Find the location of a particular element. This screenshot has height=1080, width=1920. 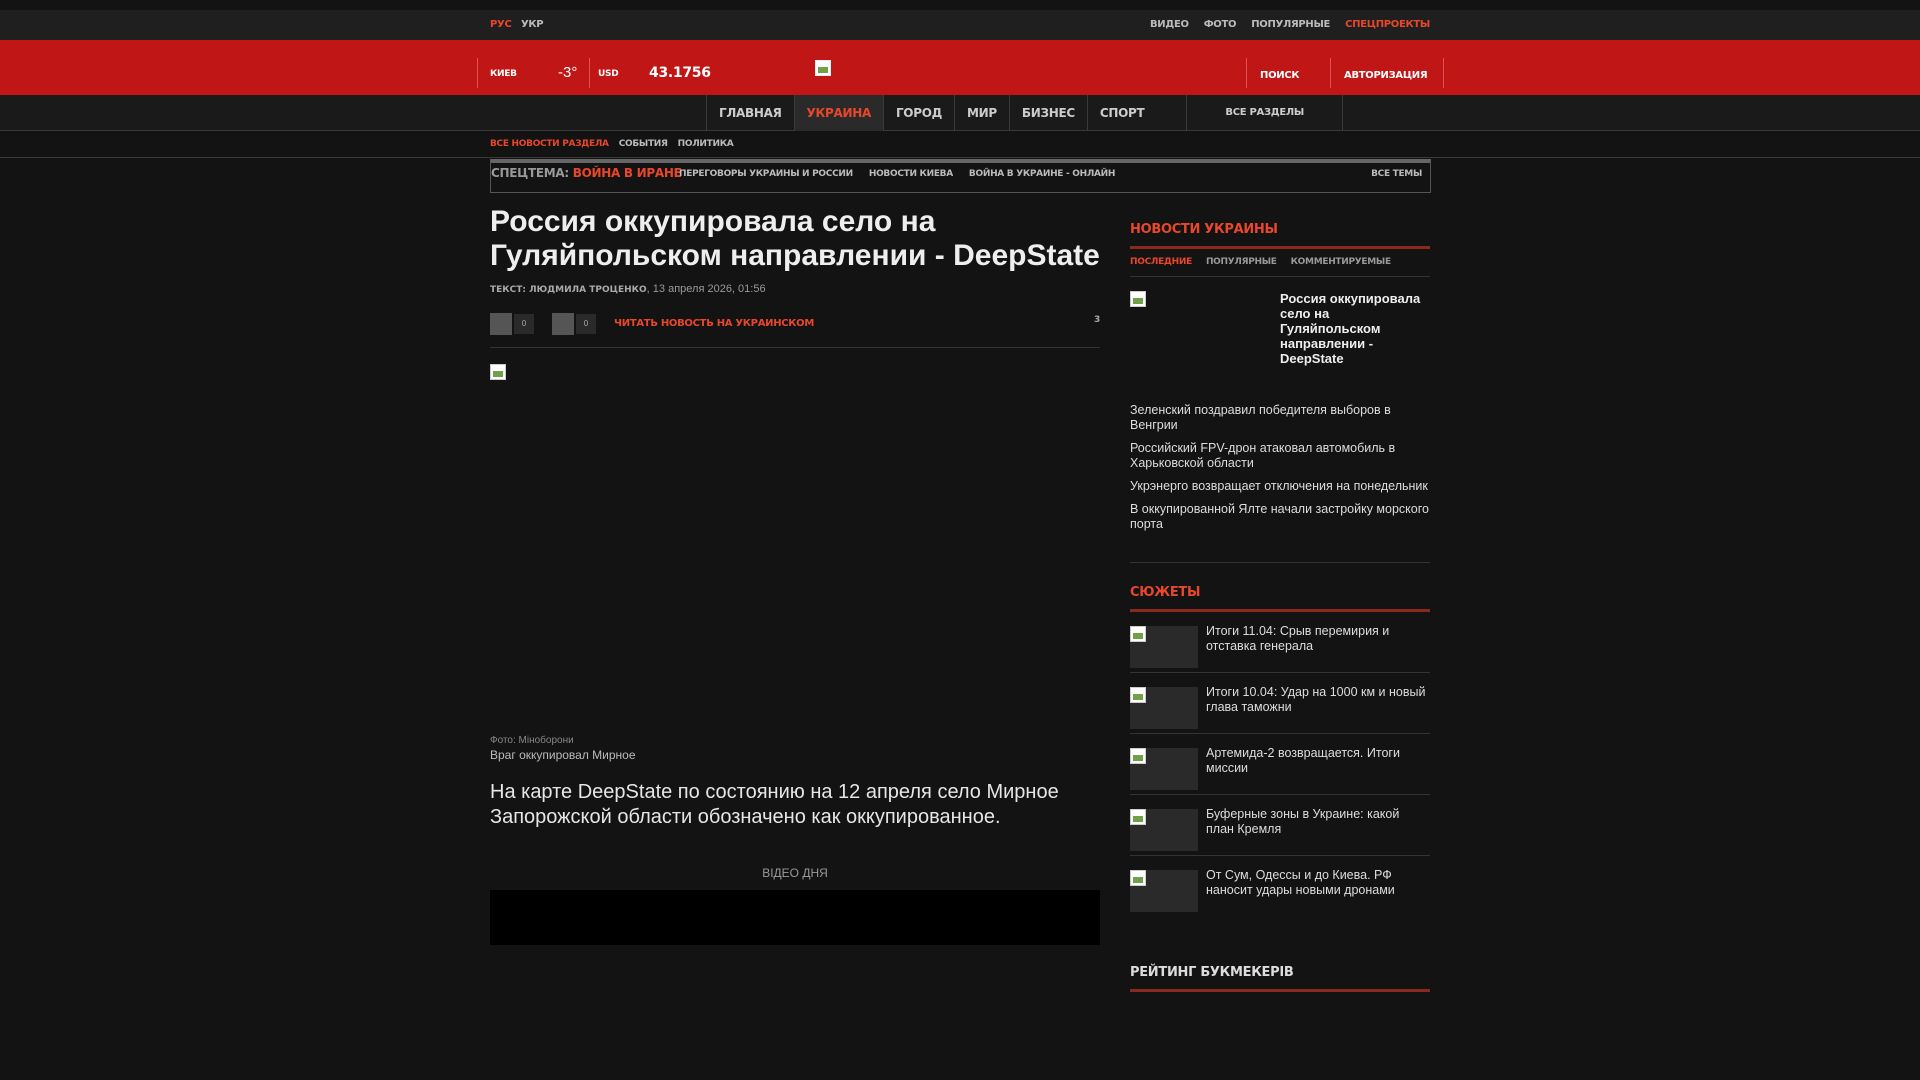

tab-latest: ПОСЛЕДНИЕ is located at coordinates (1161, 262).